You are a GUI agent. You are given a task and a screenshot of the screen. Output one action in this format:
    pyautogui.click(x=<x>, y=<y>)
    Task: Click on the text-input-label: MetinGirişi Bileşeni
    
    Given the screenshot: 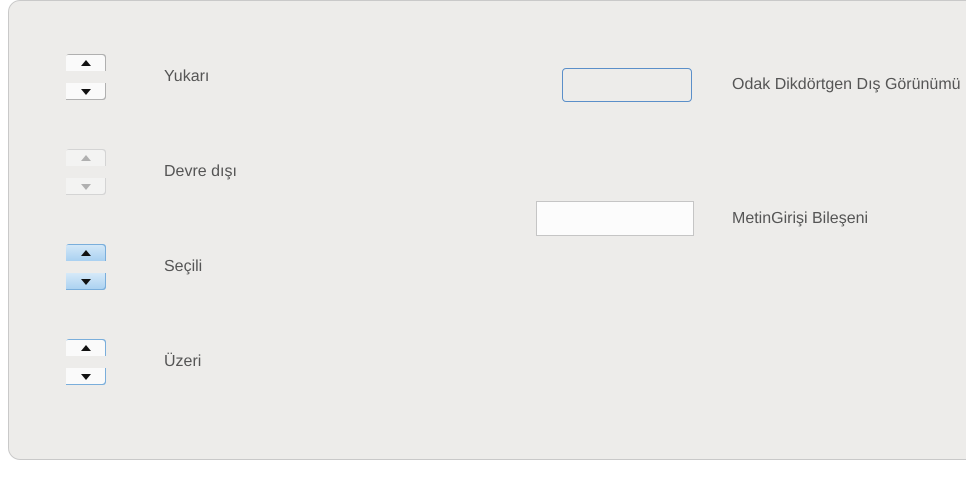 What is the action you would take?
    pyautogui.click(x=800, y=219)
    